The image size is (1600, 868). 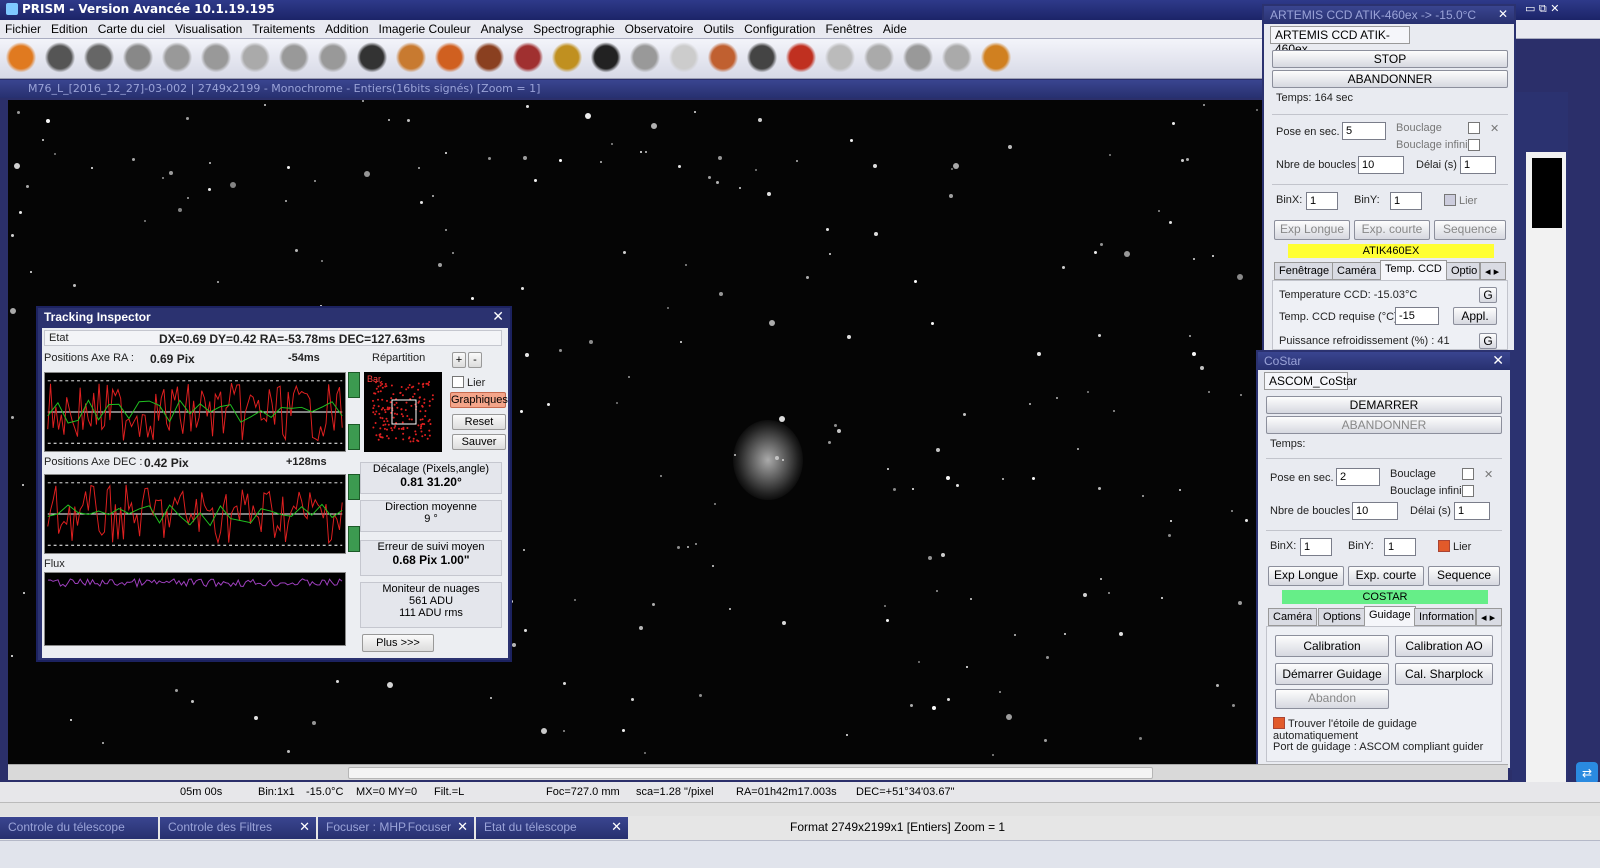 I want to click on half-moon-icon, so click(x=255, y=59).